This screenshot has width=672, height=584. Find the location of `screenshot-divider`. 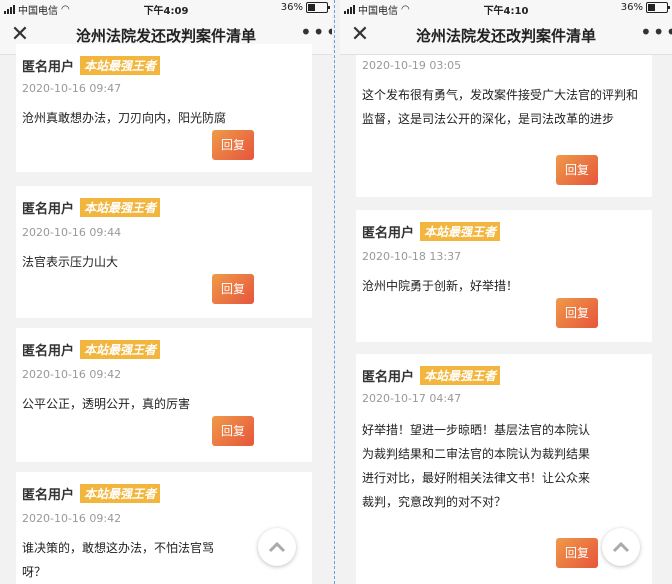

screenshot-divider is located at coordinates (334, 292).